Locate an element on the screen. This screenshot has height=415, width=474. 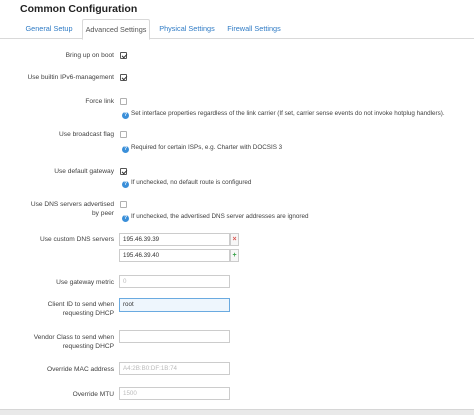
broadcast-flag-checkbox is located at coordinates (123, 134).